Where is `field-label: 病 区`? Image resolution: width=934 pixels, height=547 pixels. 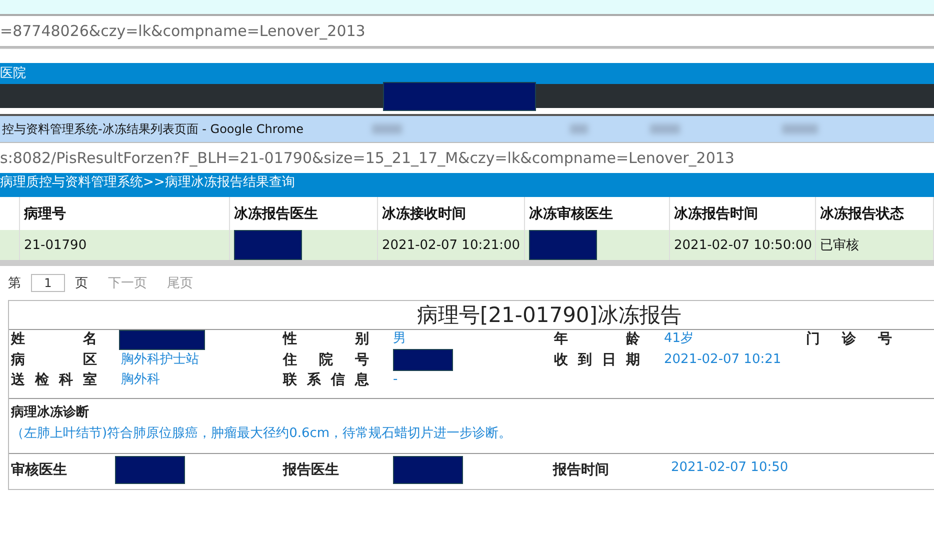 field-label: 病 区 is located at coordinates (54, 360).